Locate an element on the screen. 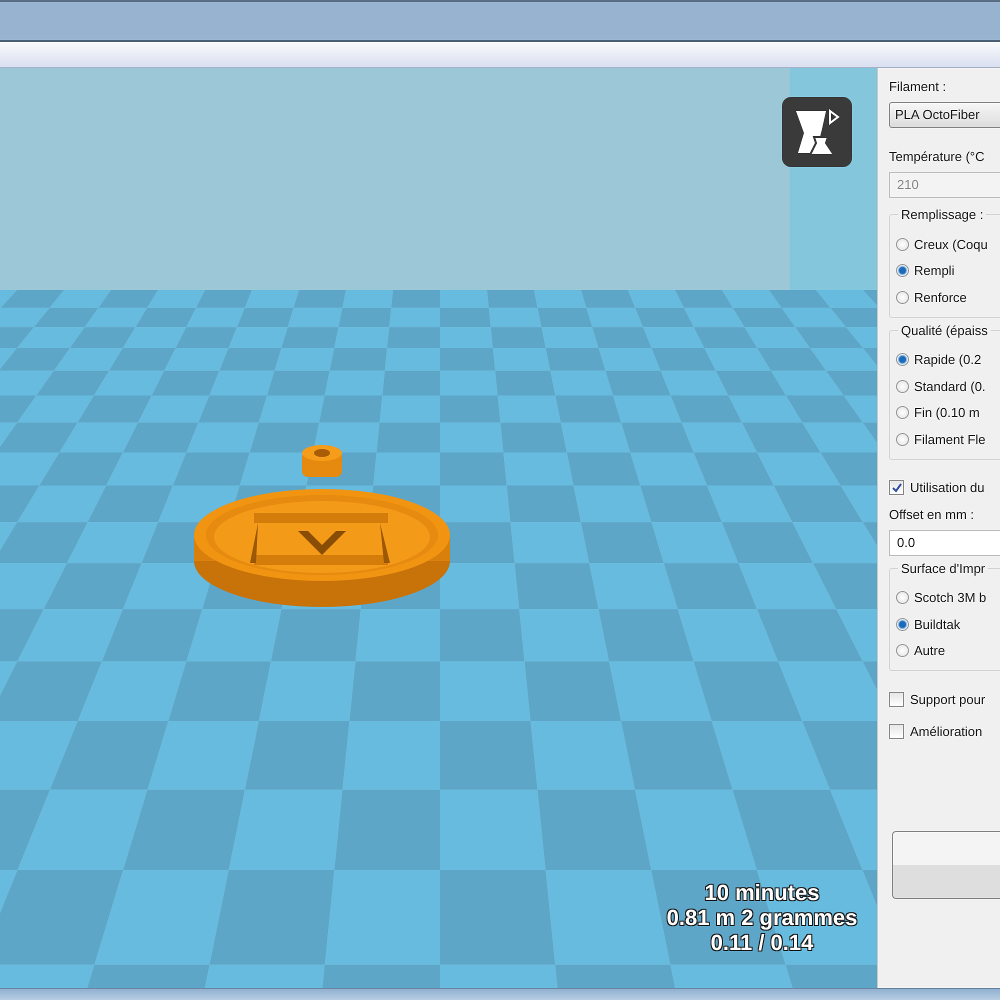  field-label: Température (°C is located at coordinates (937, 156).